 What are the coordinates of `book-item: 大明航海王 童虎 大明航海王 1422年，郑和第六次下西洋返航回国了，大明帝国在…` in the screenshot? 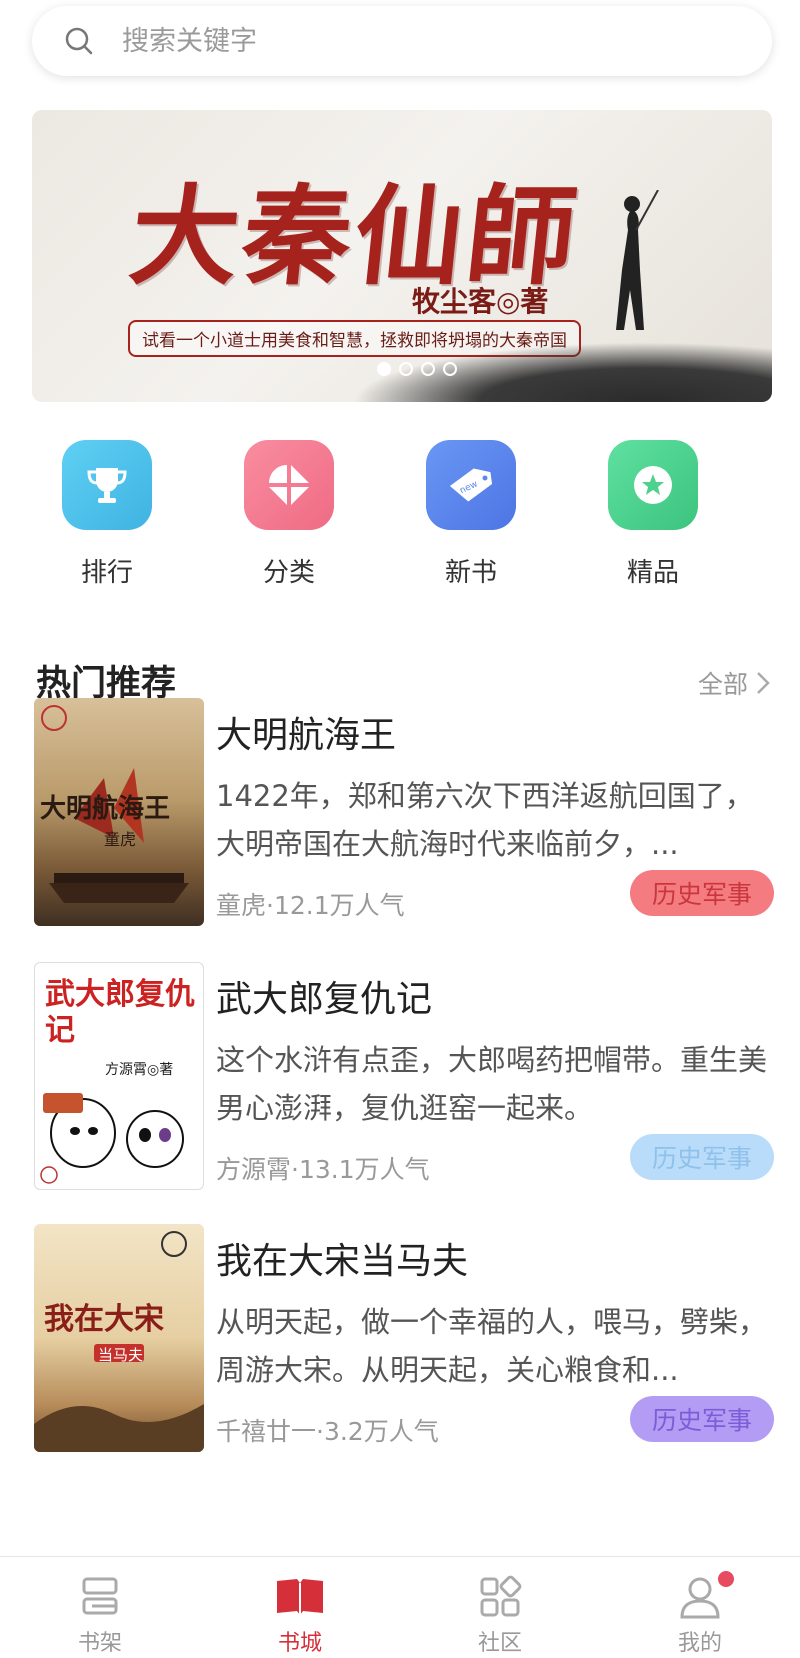 It's located at (404, 813).